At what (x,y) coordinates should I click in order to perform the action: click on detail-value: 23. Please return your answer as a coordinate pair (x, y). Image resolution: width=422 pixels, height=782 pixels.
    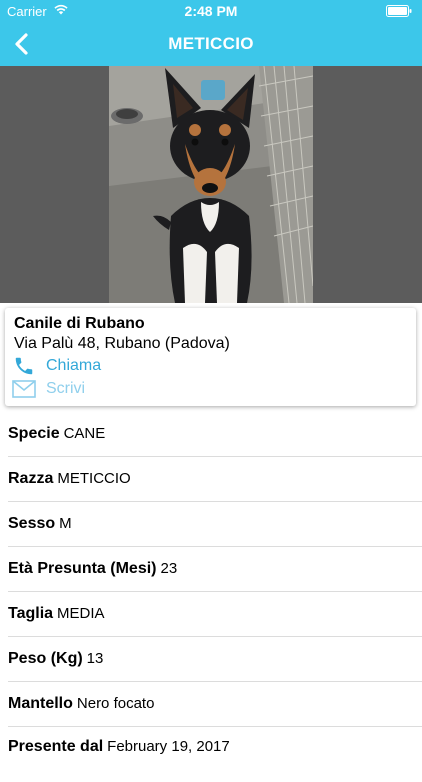
    Looking at the image, I should click on (169, 568).